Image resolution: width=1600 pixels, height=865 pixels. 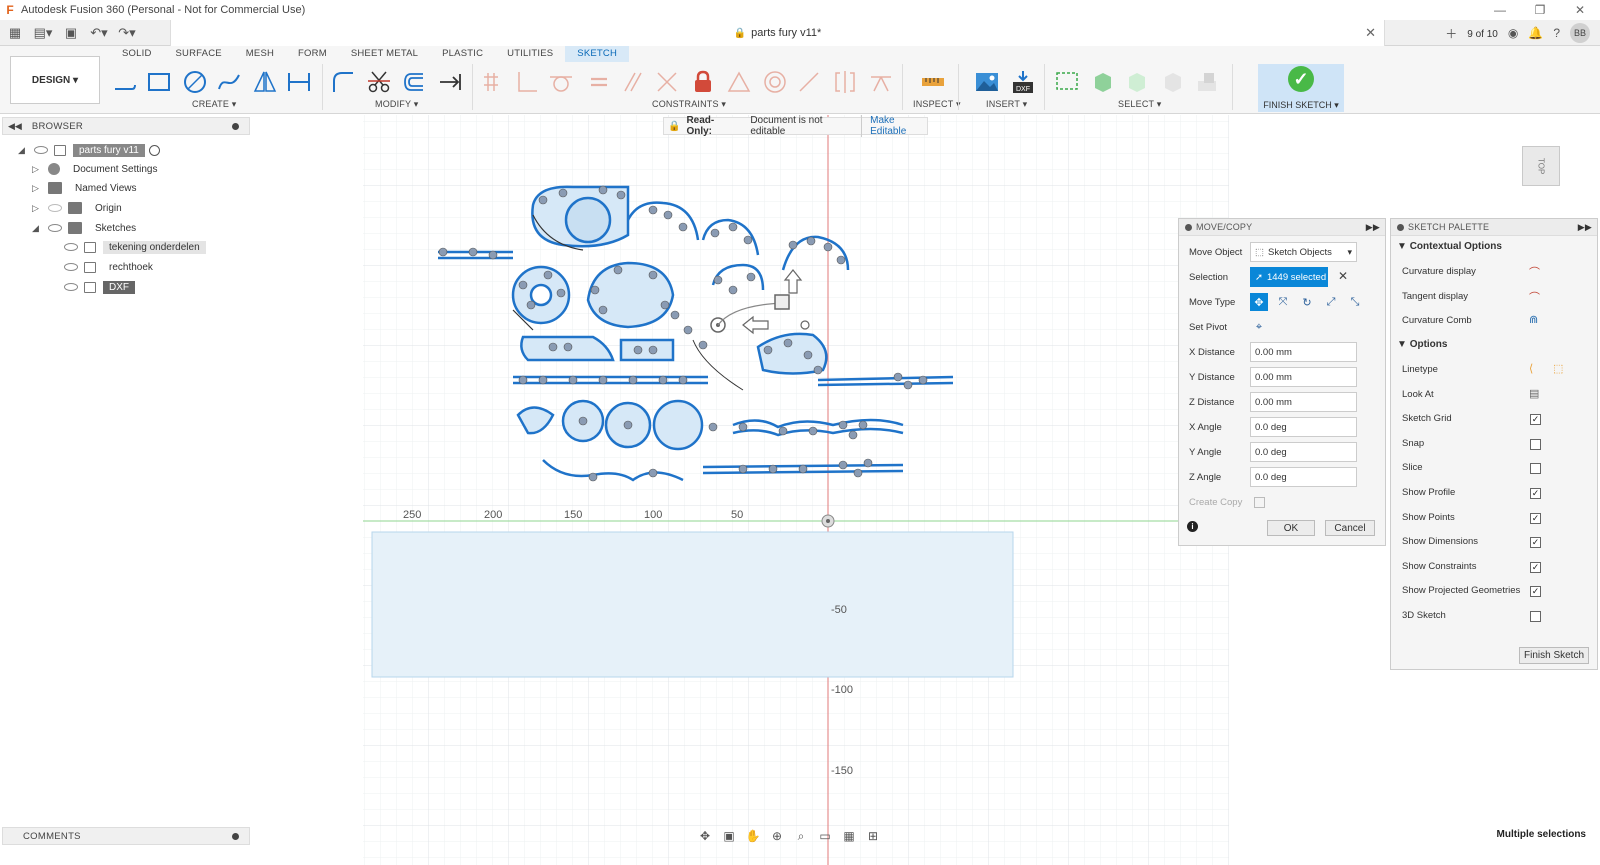 What do you see at coordinates (1535, 518) in the screenshot?
I see `show-points-checkbox: ✓` at bounding box center [1535, 518].